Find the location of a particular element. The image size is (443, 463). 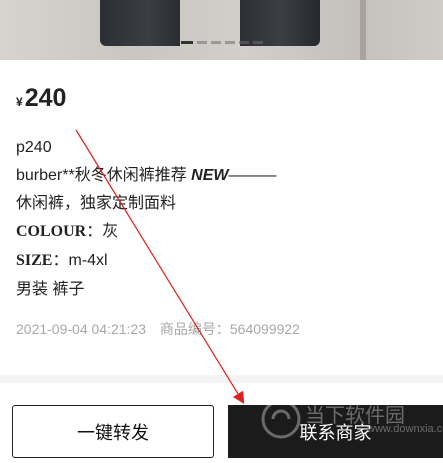

desc-line-2-dashes: ——— is located at coordinates (252, 175).